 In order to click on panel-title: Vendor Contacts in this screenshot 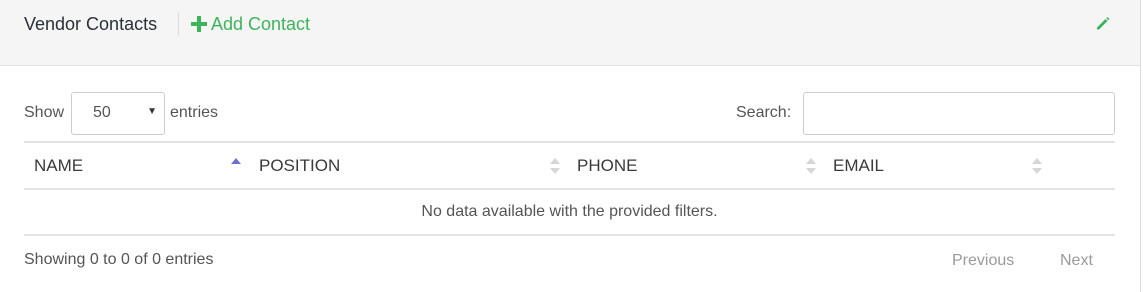, I will do `click(91, 24)`.